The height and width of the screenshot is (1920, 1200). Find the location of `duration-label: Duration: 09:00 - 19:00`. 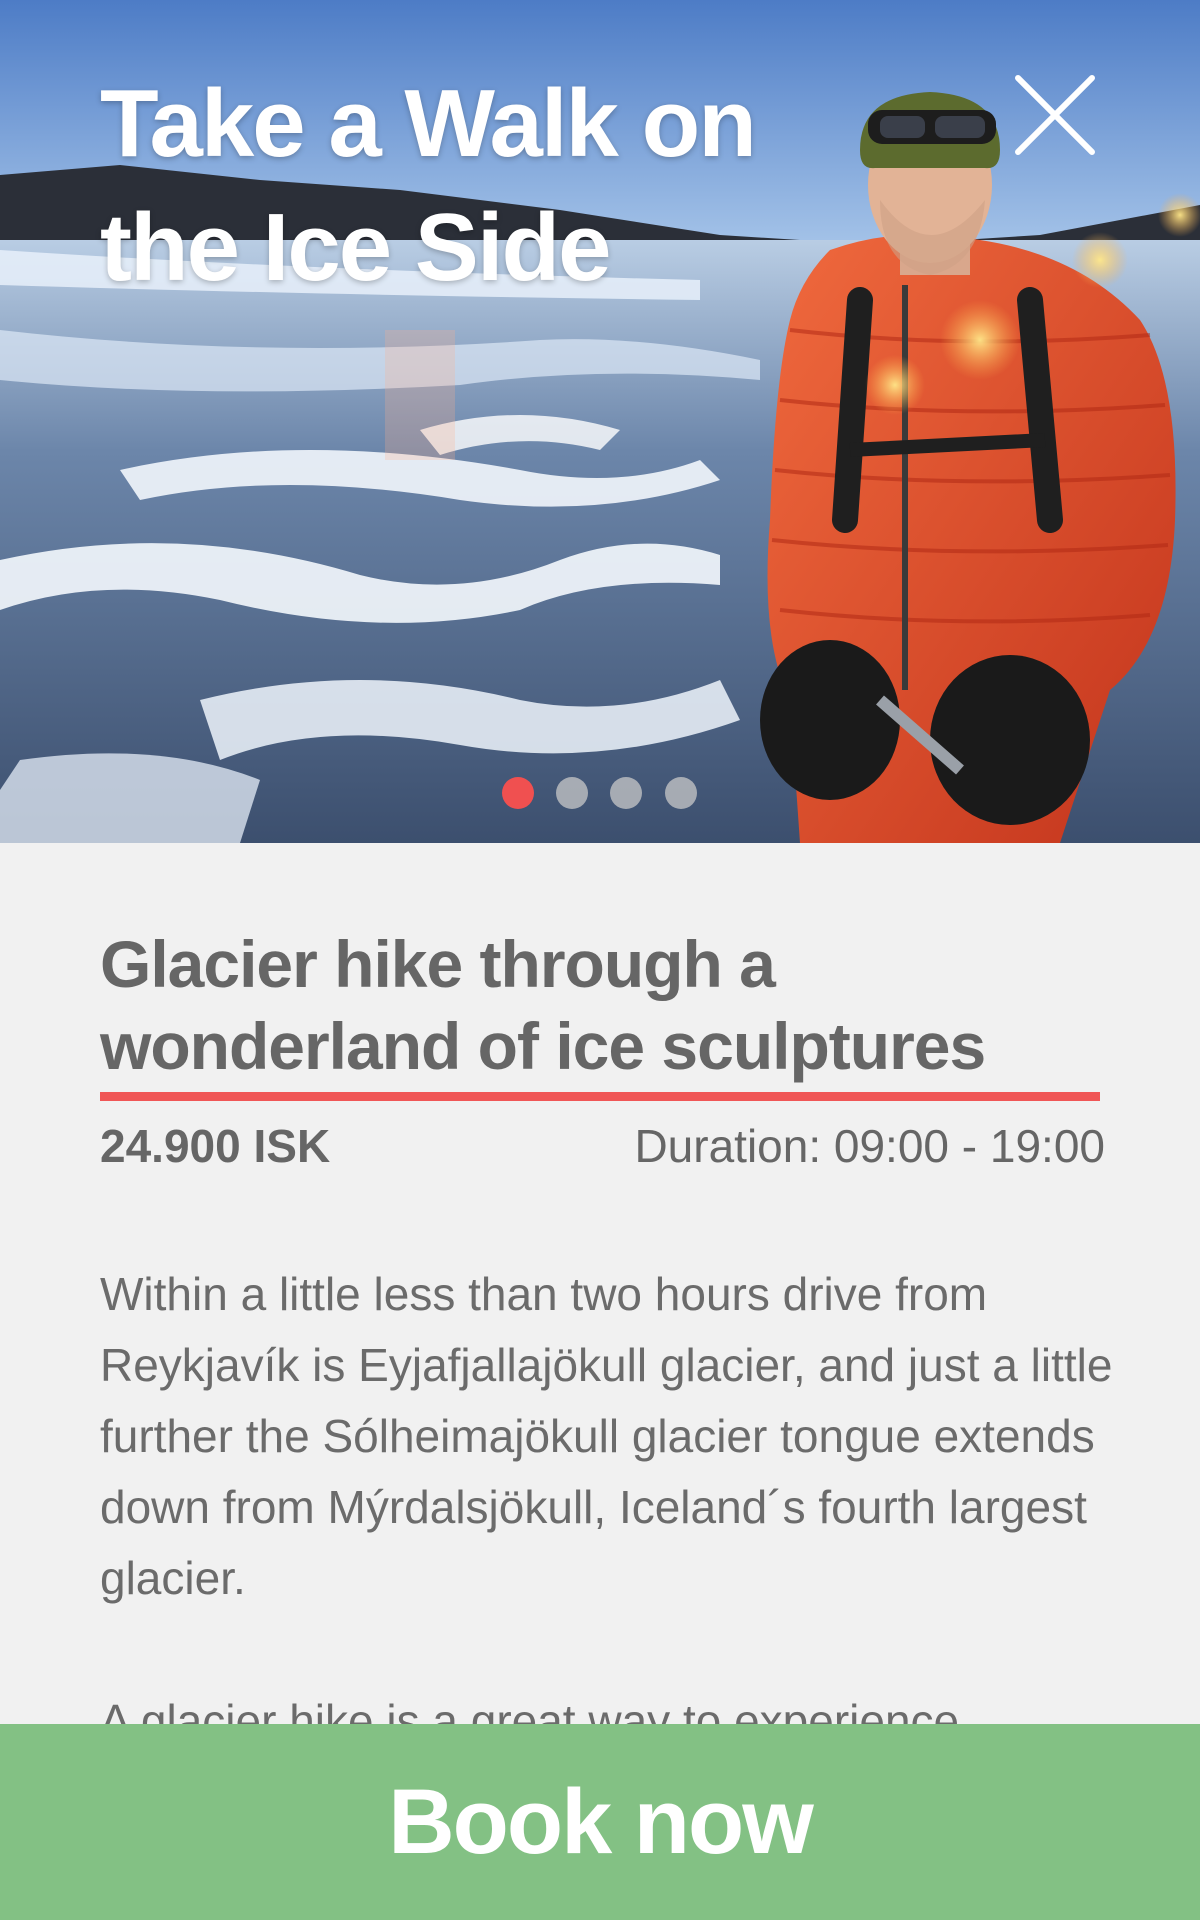

duration-label: Duration: 09:00 - 19:00 is located at coordinates (869, 1146).